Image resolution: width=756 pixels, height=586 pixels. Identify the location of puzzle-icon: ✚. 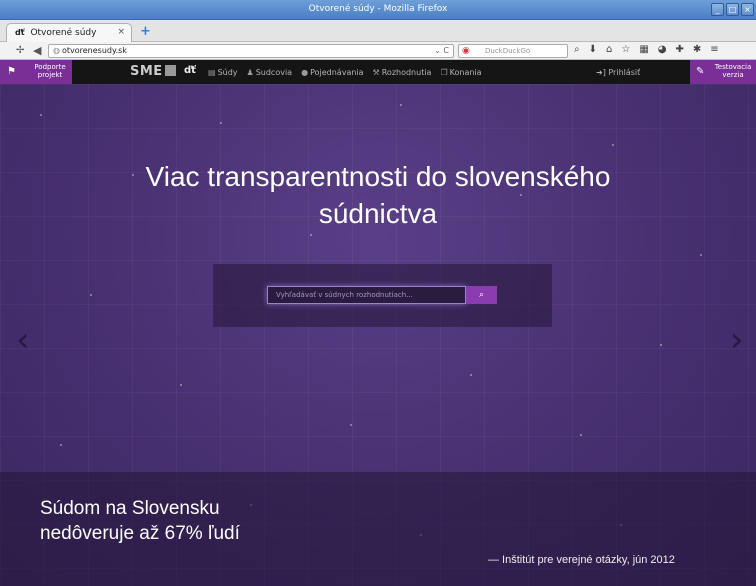
(680, 49).